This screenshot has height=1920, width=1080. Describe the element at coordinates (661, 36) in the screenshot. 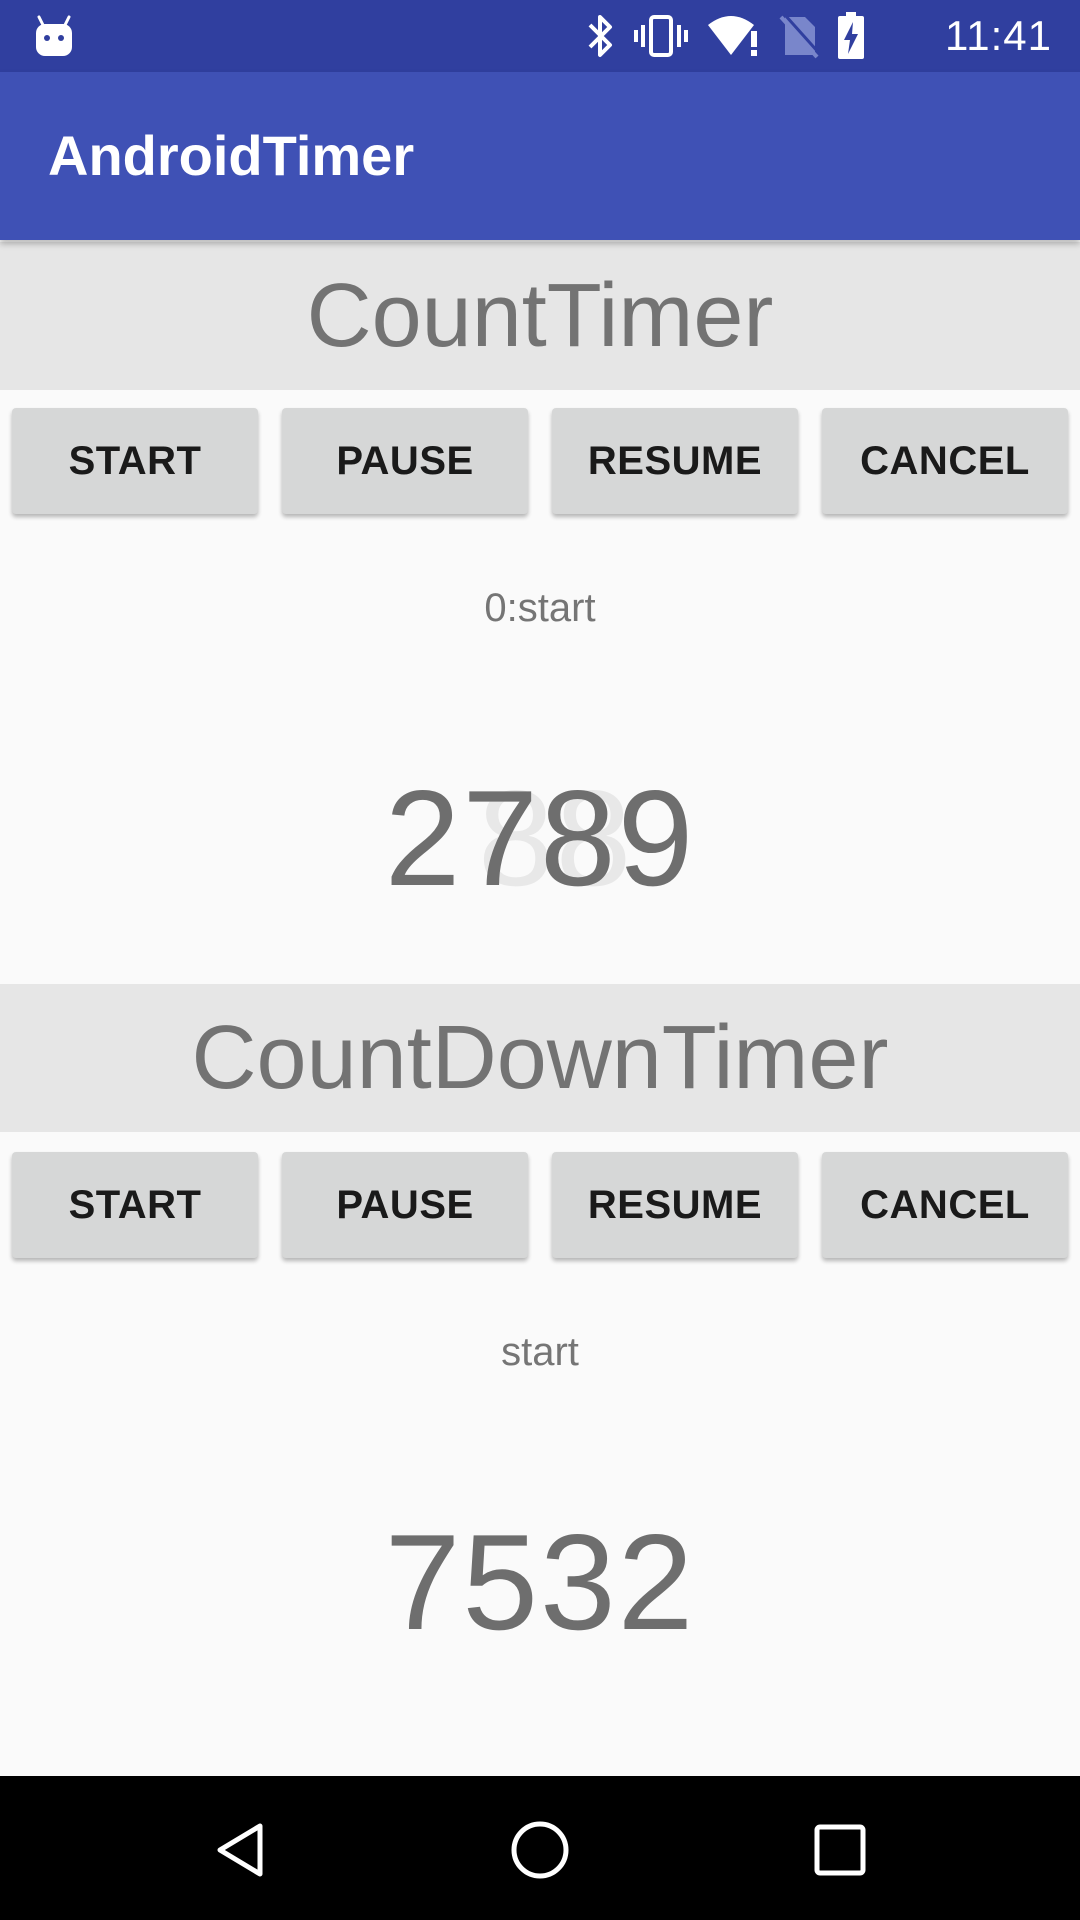

I see `vibrate-icon` at that location.